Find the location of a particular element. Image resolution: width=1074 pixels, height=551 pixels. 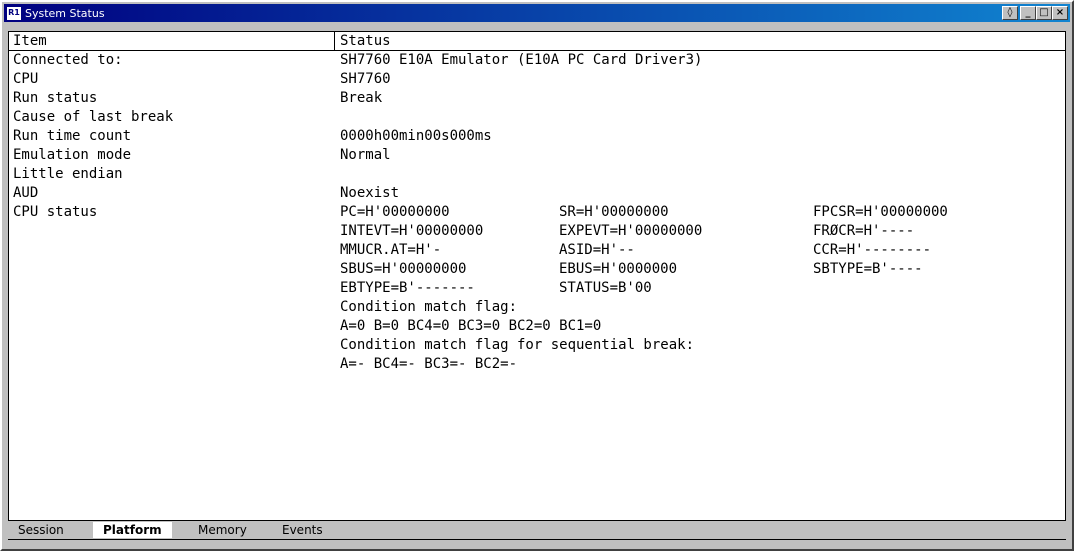

row-item: Run time count is located at coordinates (72, 136).